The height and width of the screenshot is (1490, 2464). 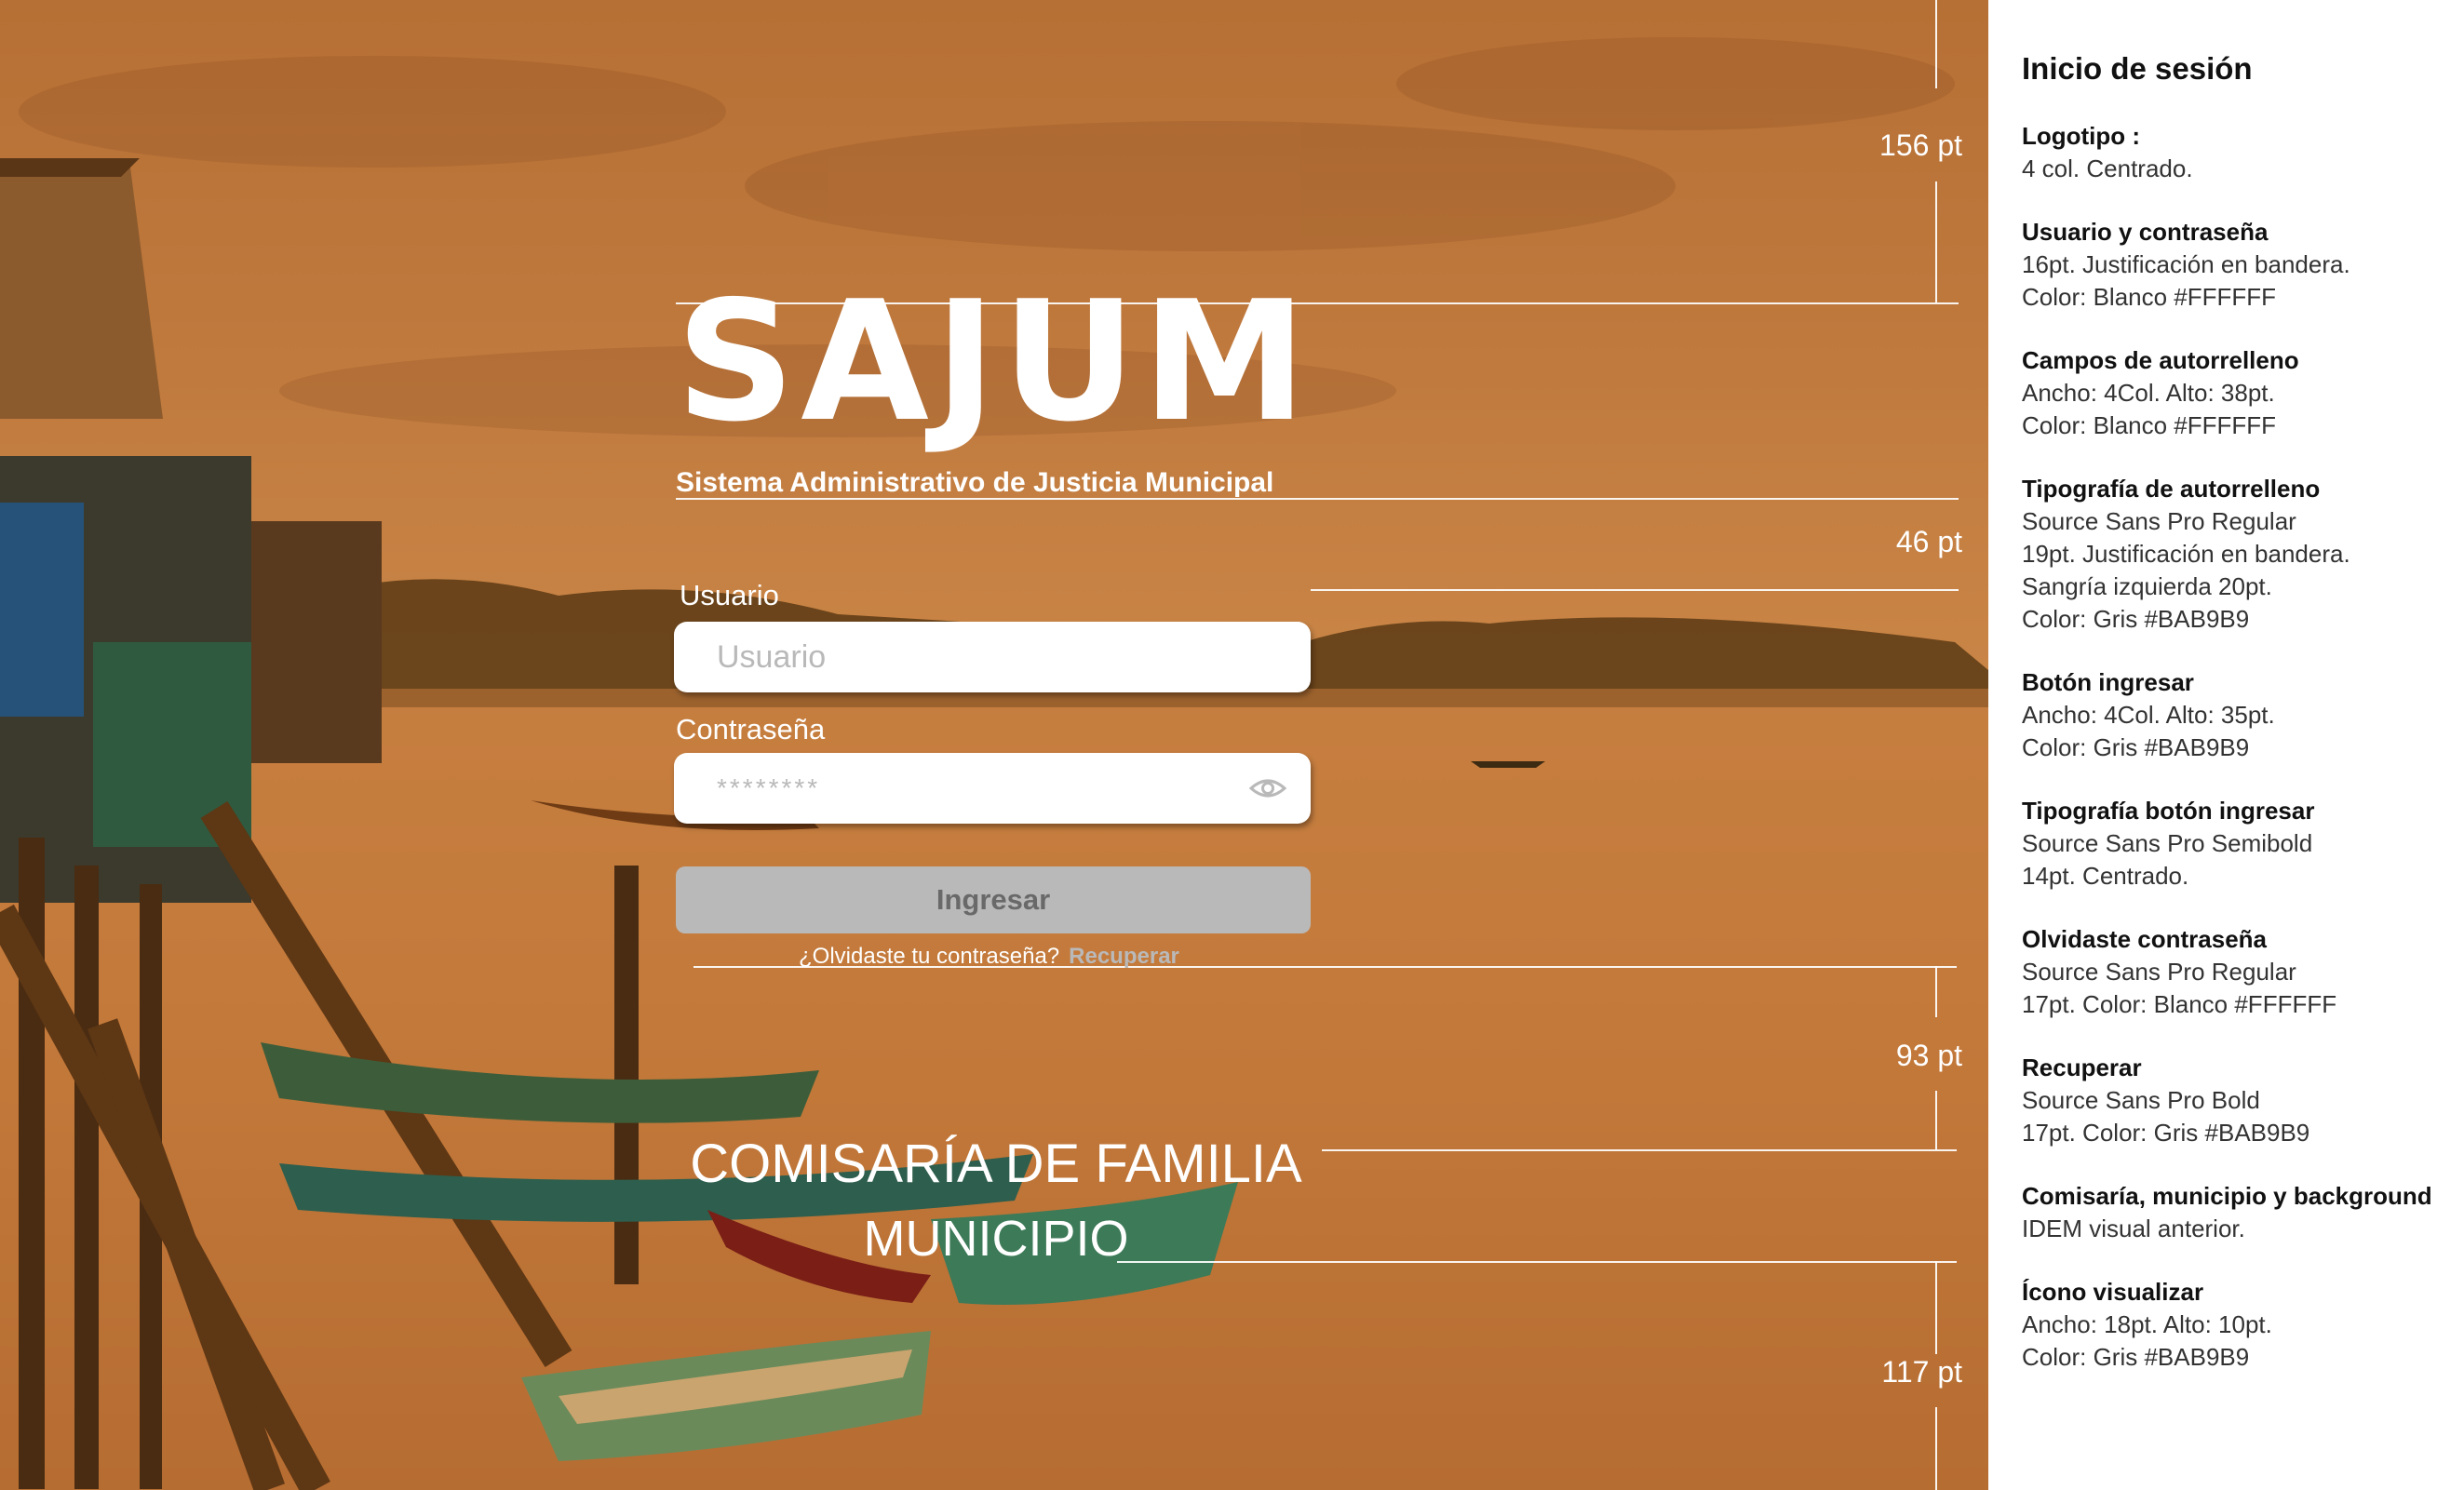 What do you see at coordinates (2148, 715) in the screenshot?
I see `spec-line: Ancho: 4Col. Alto: 35pt.` at bounding box center [2148, 715].